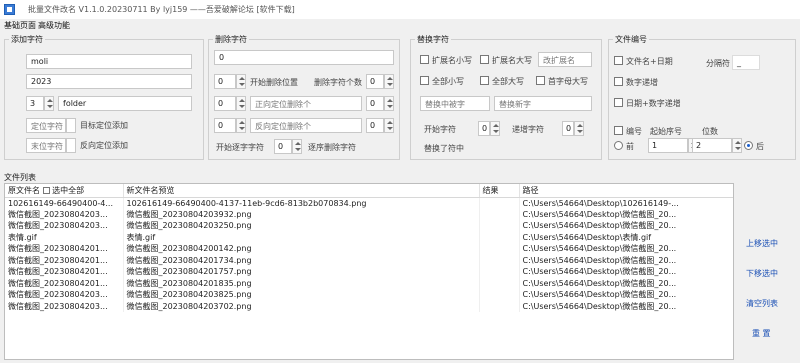 The width and height of the screenshot is (800, 363). Describe the element at coordinates (762, 243) in the screenshot. I see `move-up-button: 上移选中` at that location.